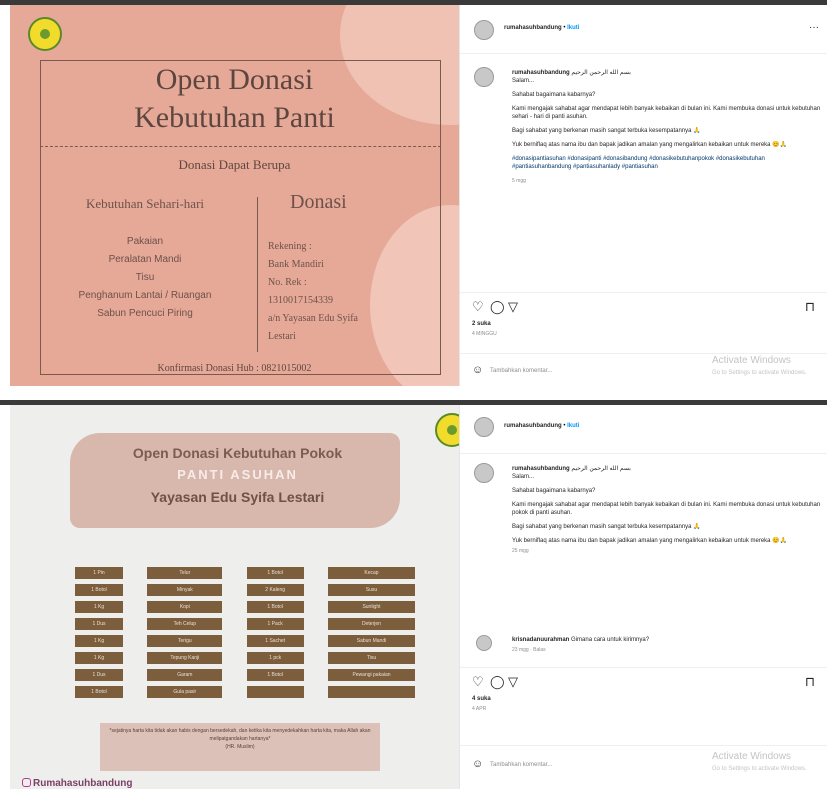 The height and width of the screenshot is (789, 827). Describe the element at coordinates (145, 259) in the screenshot. I see `list-item: Peralatan Mandi` at that location.